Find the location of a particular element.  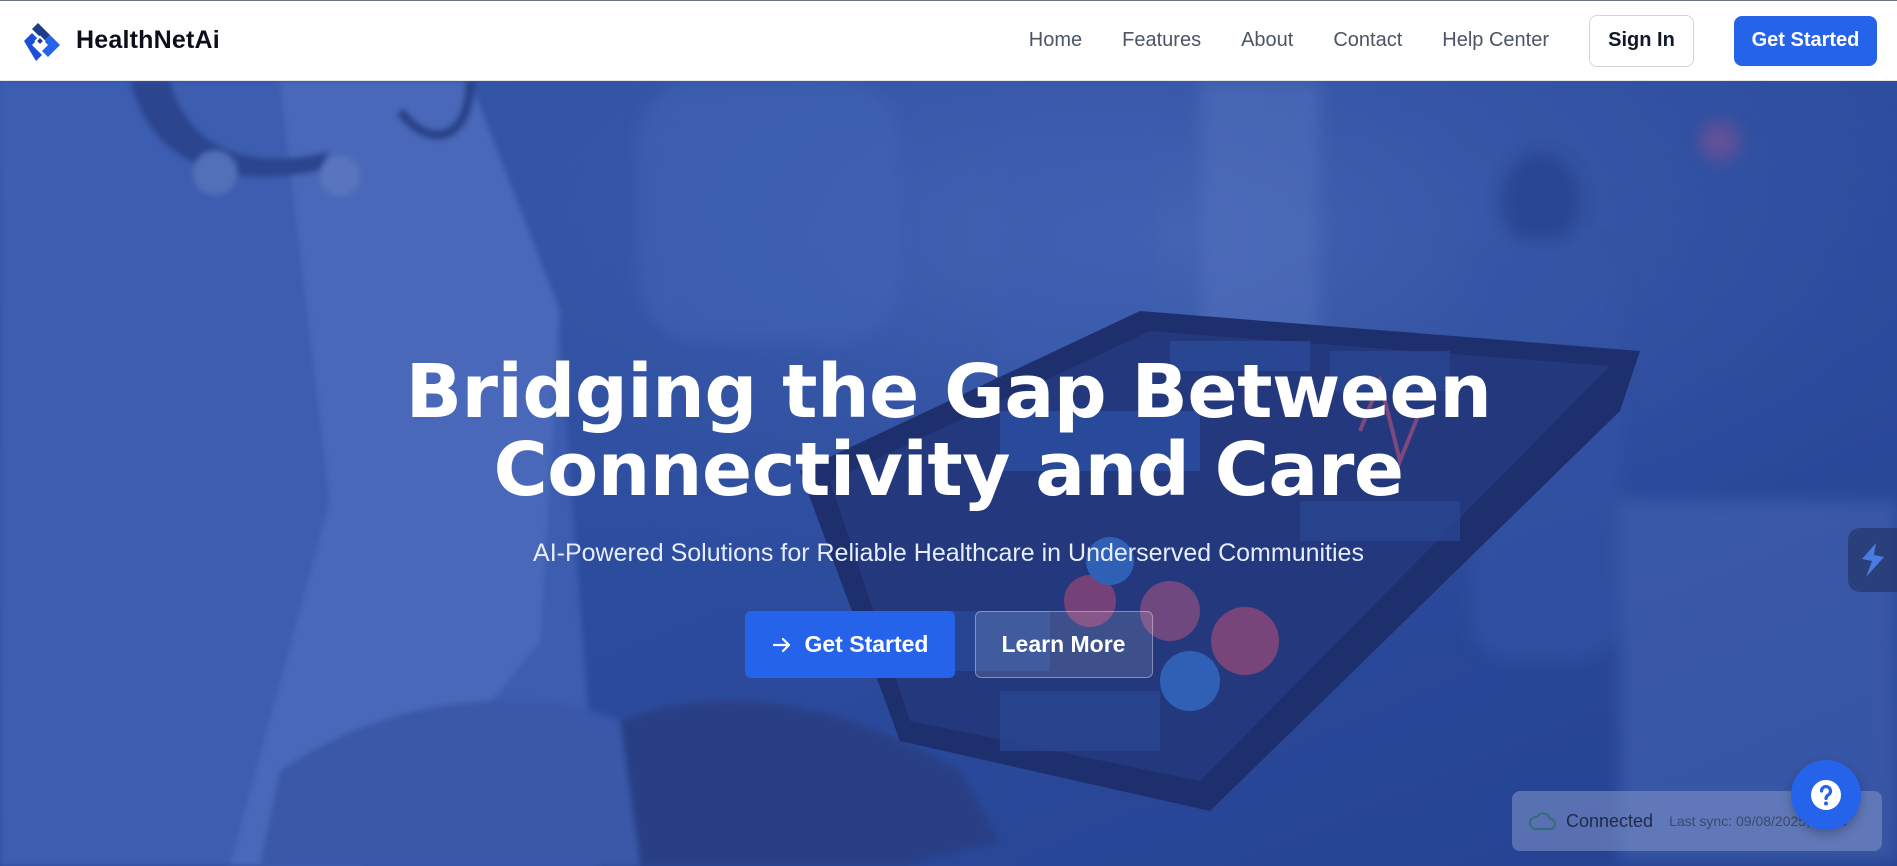

healthnetai-logo-icon is located at coordinates (42, 41).